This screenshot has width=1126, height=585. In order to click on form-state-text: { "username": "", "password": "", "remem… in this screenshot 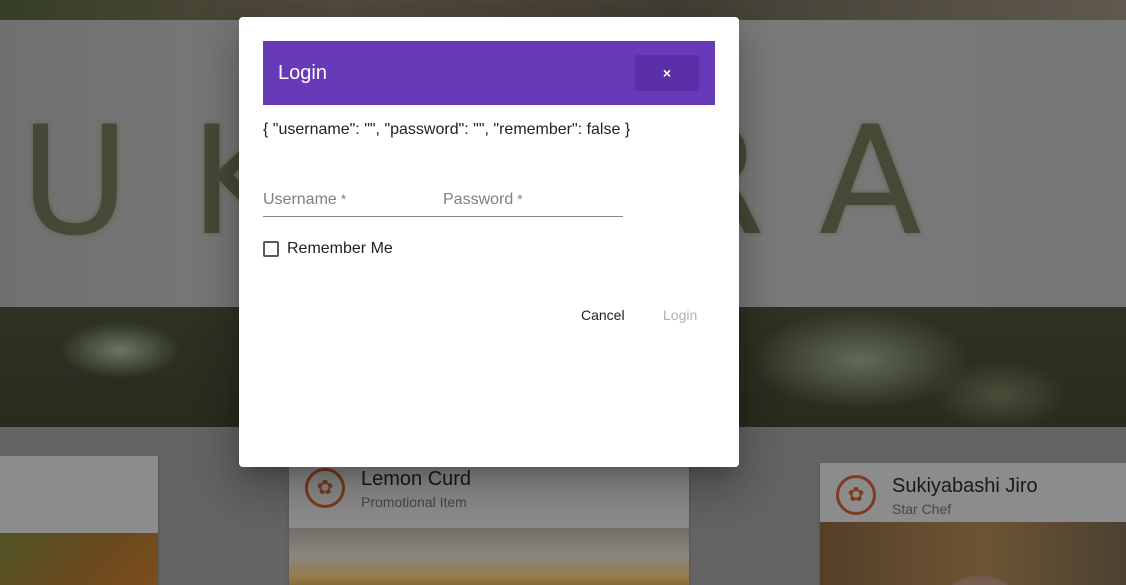, I will do `click(447, 129)`.